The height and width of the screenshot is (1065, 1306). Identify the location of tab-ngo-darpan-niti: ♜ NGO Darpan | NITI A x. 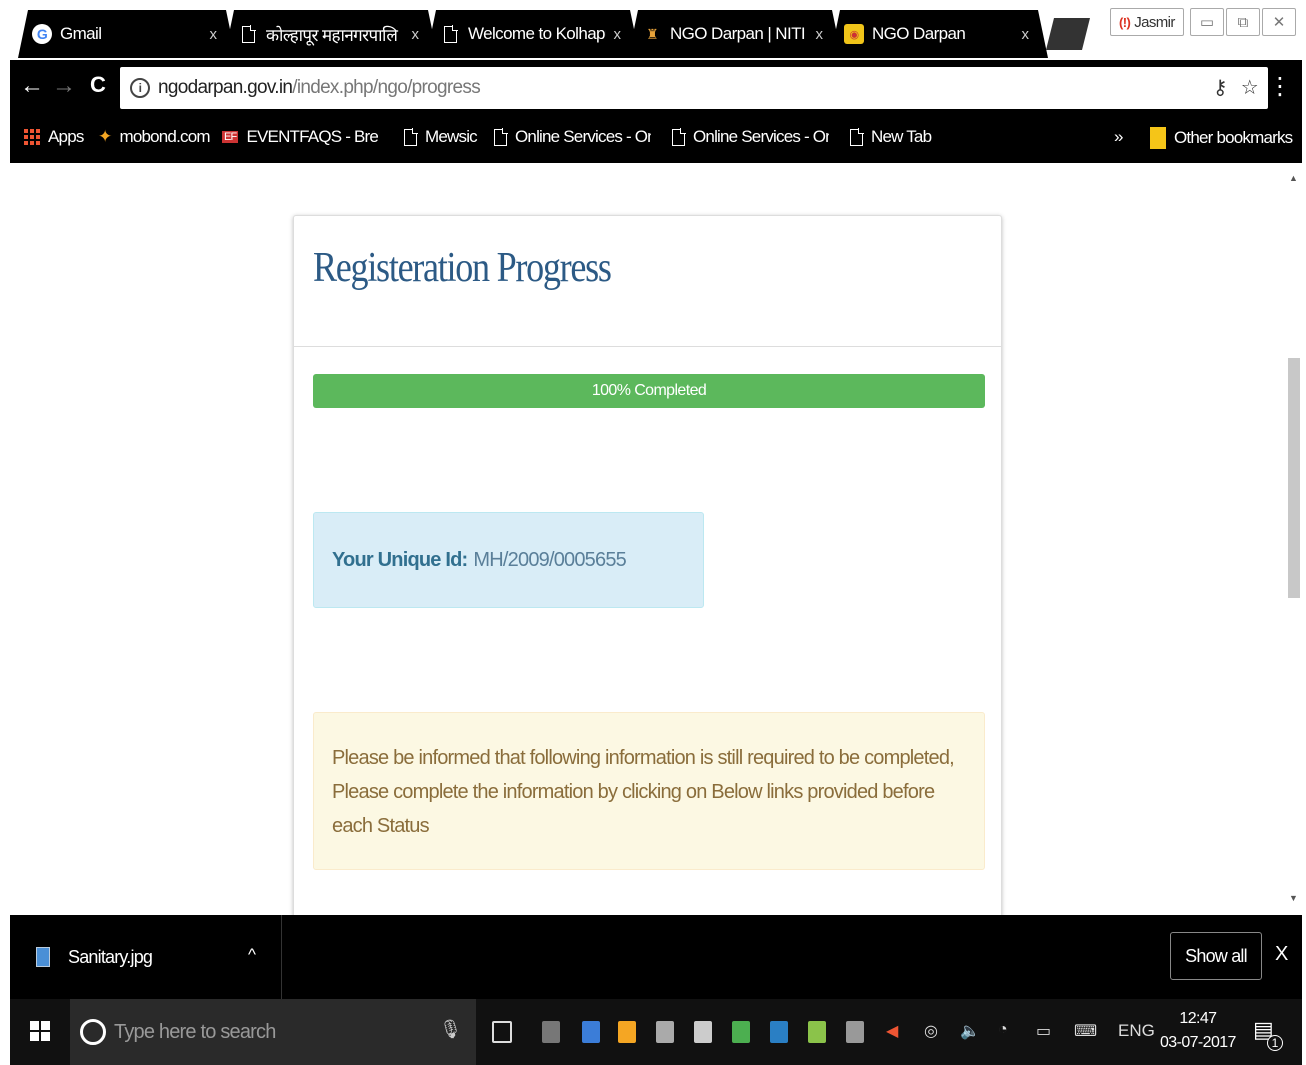
(735, 34).